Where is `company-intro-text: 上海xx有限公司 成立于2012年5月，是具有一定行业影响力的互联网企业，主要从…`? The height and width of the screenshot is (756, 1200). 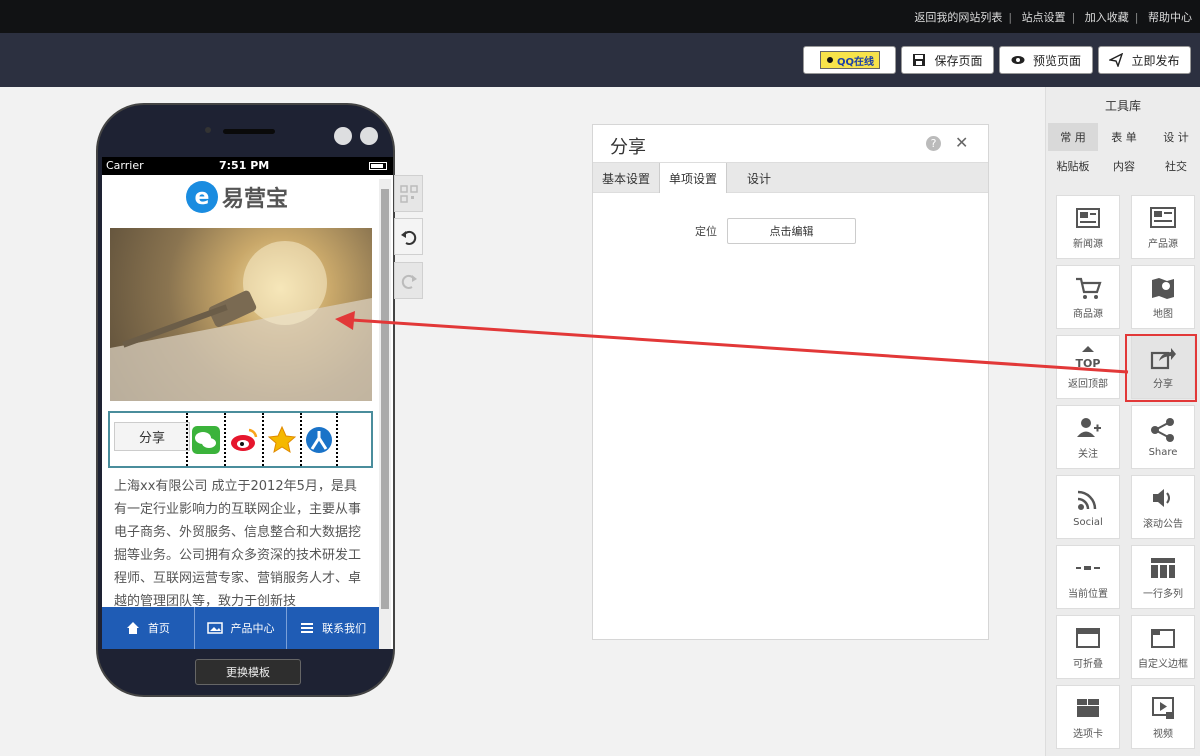
company-intro-text: 上海xx有限公司 成立于2012年5月，是具有一定行业影响力的互联网企业，主要从… is located at coordinates (238, 544).